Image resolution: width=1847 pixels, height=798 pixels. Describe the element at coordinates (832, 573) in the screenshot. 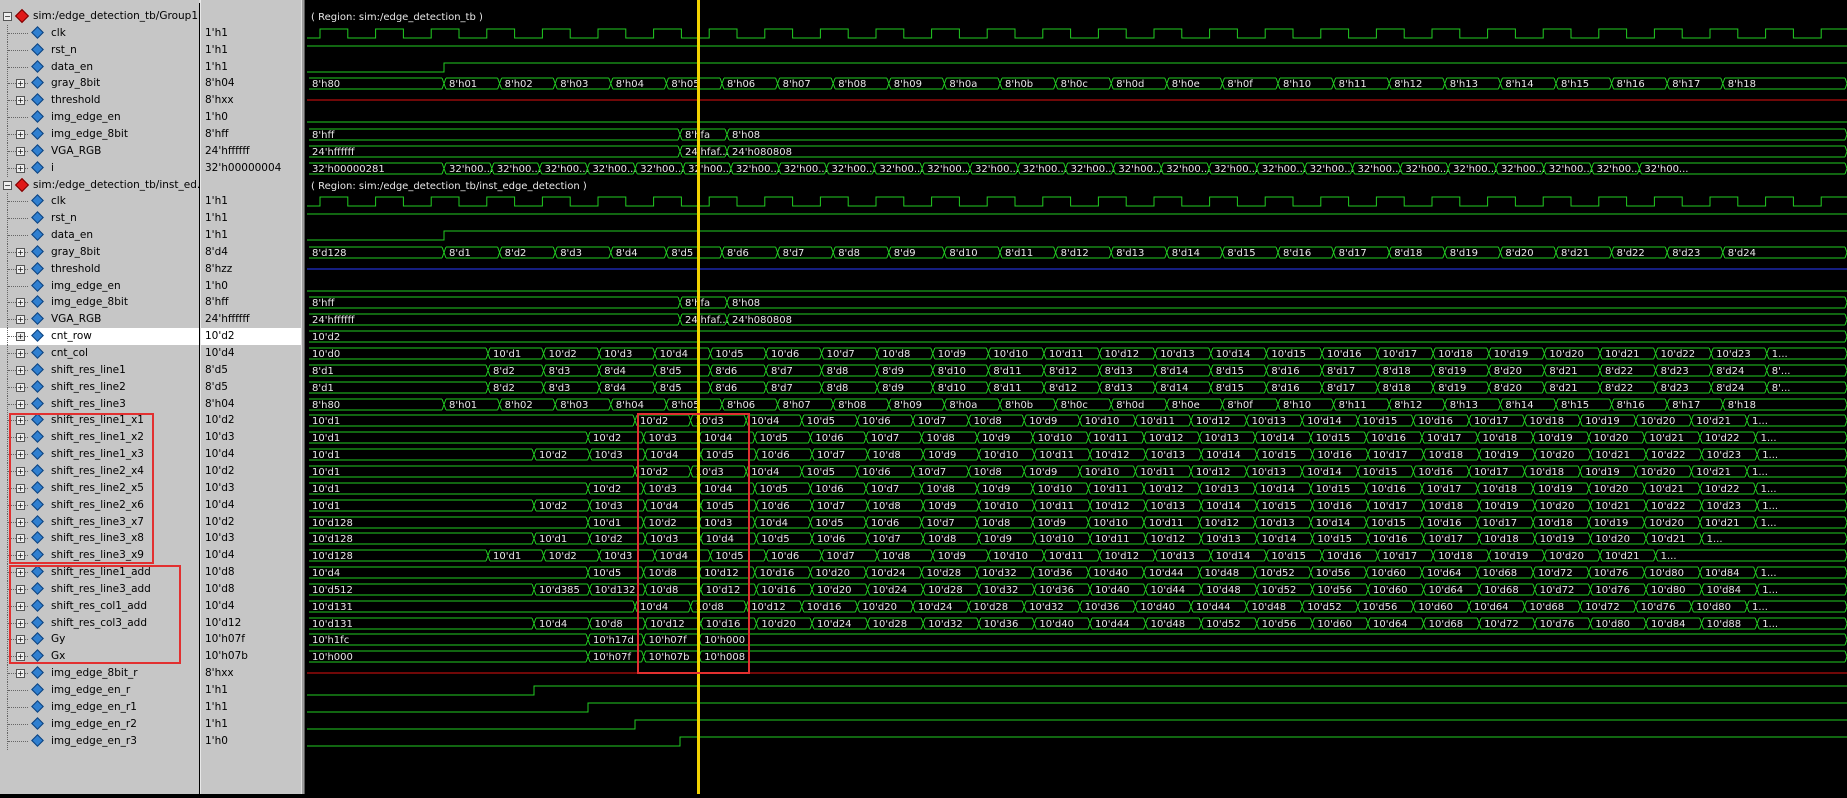

I see `bus-value-label: 10'd20` at that location.